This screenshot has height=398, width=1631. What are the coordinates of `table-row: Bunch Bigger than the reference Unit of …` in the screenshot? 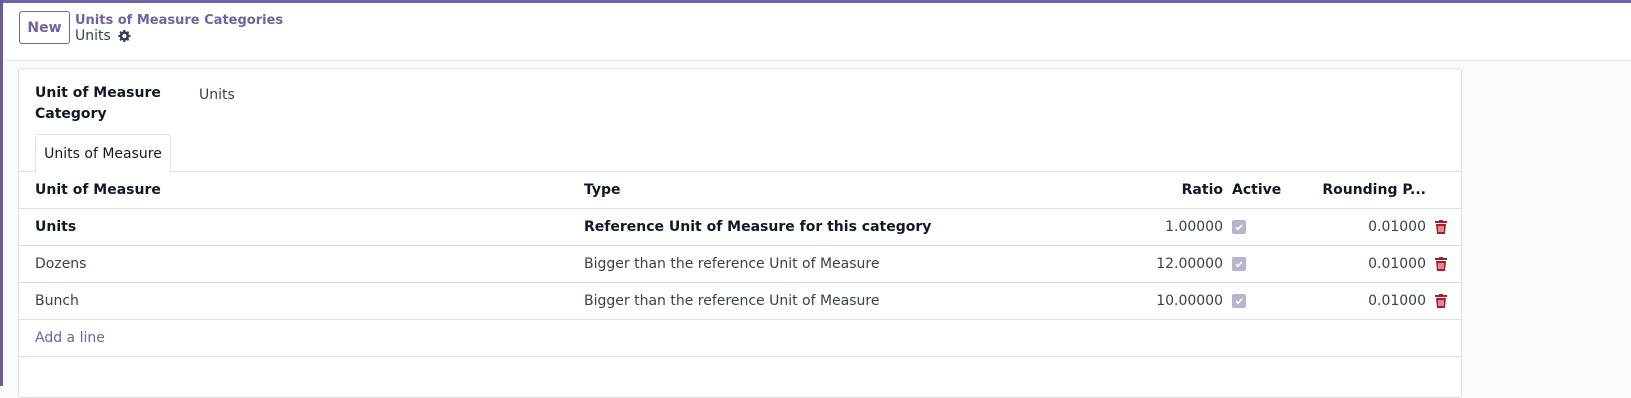 It's located at (740, 301).